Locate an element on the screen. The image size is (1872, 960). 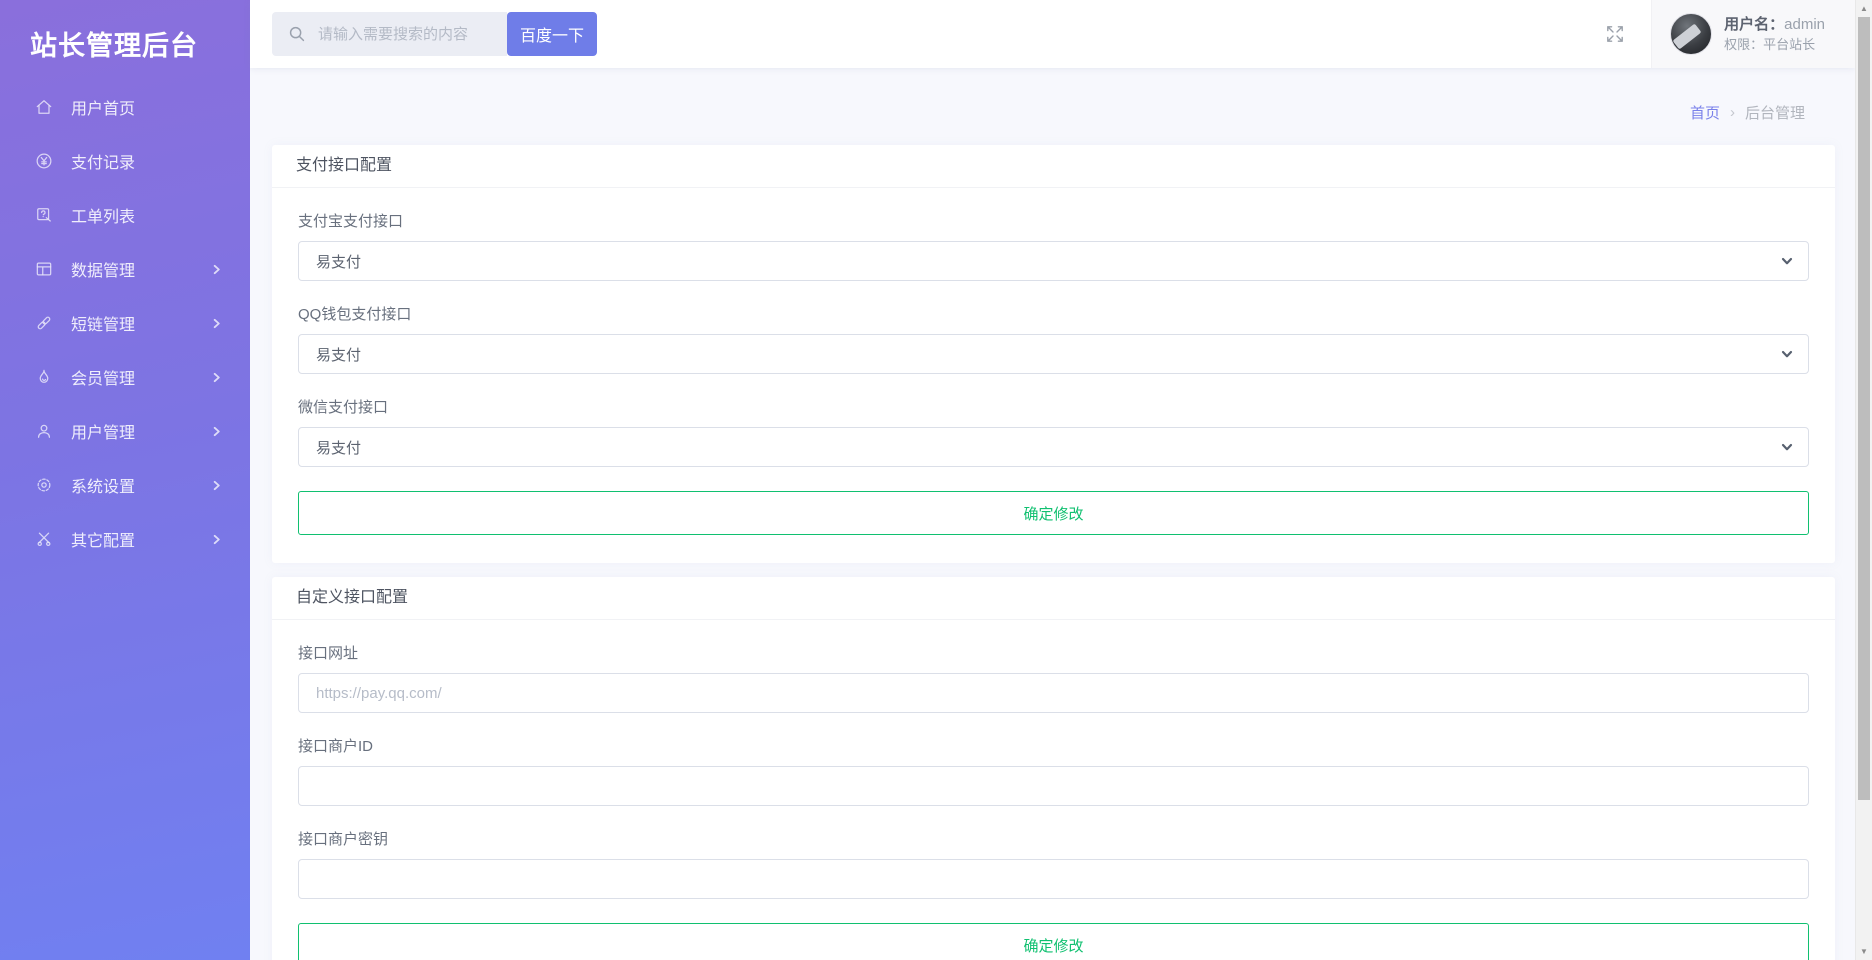
field-label: QQ钱包支付接口 is located at coordinates (355, 314).